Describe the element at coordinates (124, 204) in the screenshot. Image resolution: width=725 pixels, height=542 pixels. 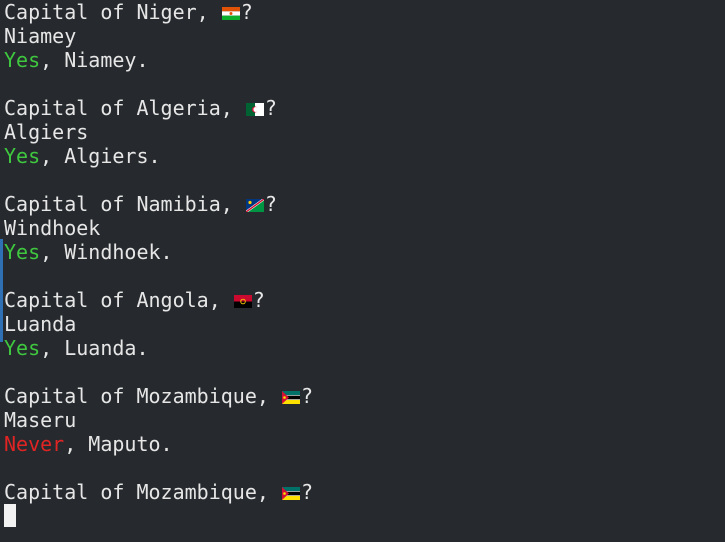
I see `question-text: Capital of Namibia,` at that location.